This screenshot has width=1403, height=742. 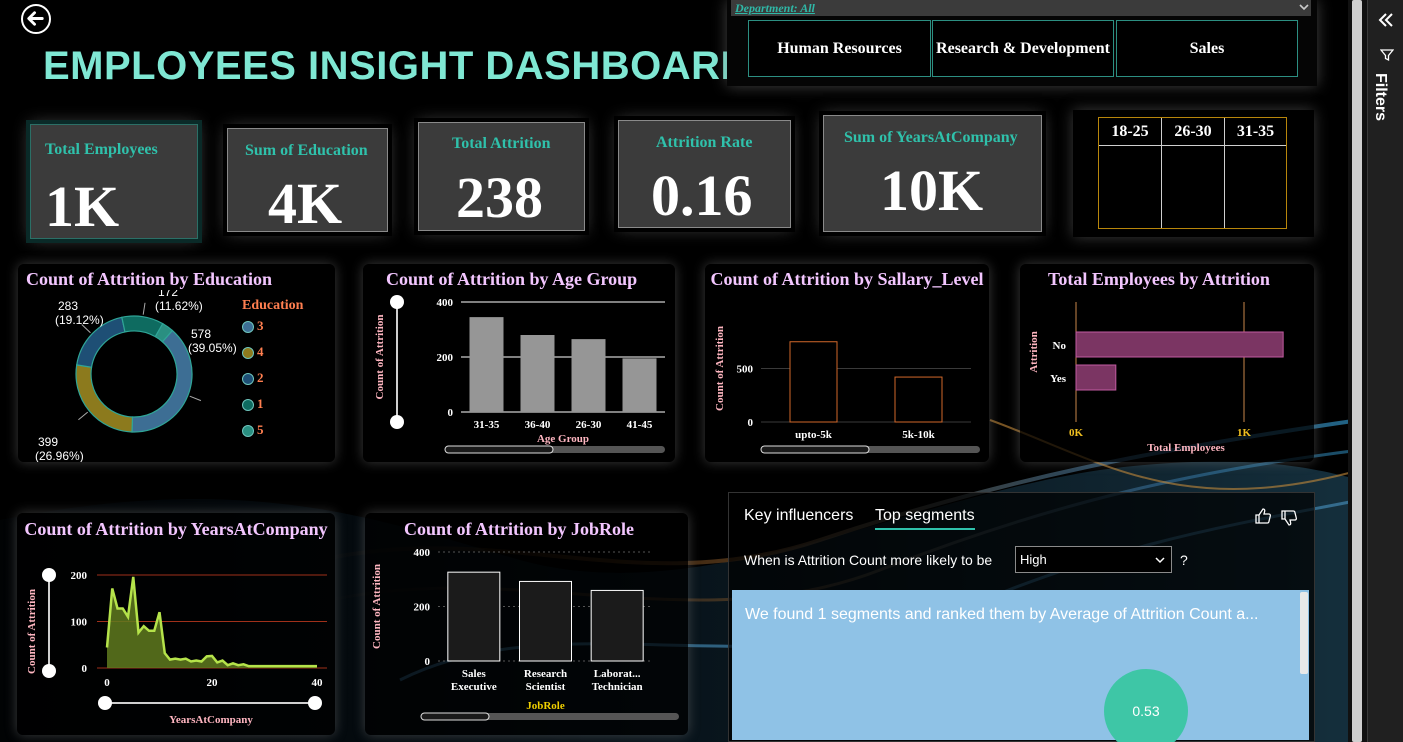 What do you see at coordinates (273, 305) in the screenshot?
I see `legend-title: Education` at bounding box center [273, 305].